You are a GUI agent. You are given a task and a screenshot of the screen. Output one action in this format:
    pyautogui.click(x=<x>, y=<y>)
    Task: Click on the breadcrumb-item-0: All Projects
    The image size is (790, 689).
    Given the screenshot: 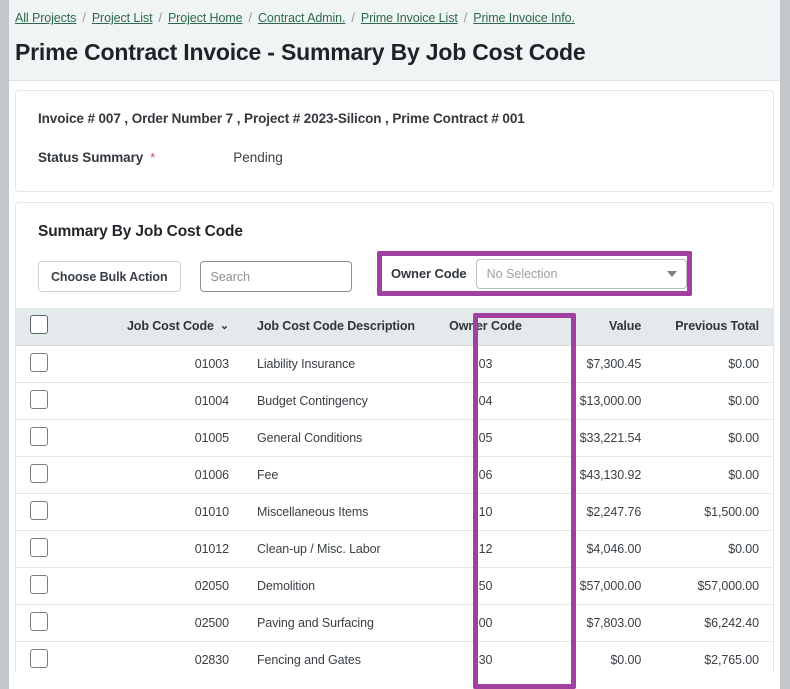 What is the action you would take?
    pyautogui.click(x=45, y=18)
    